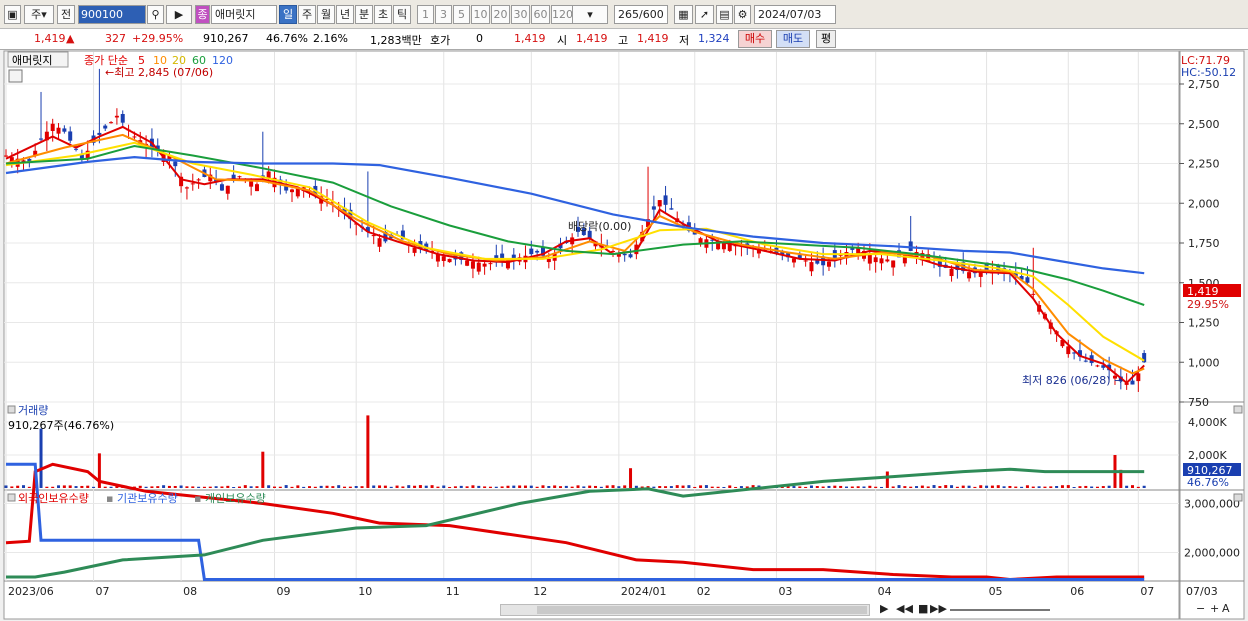  Describe the element at coordinates (724, 14) in the screenshot. I see `save-icon: ▤` at that location.